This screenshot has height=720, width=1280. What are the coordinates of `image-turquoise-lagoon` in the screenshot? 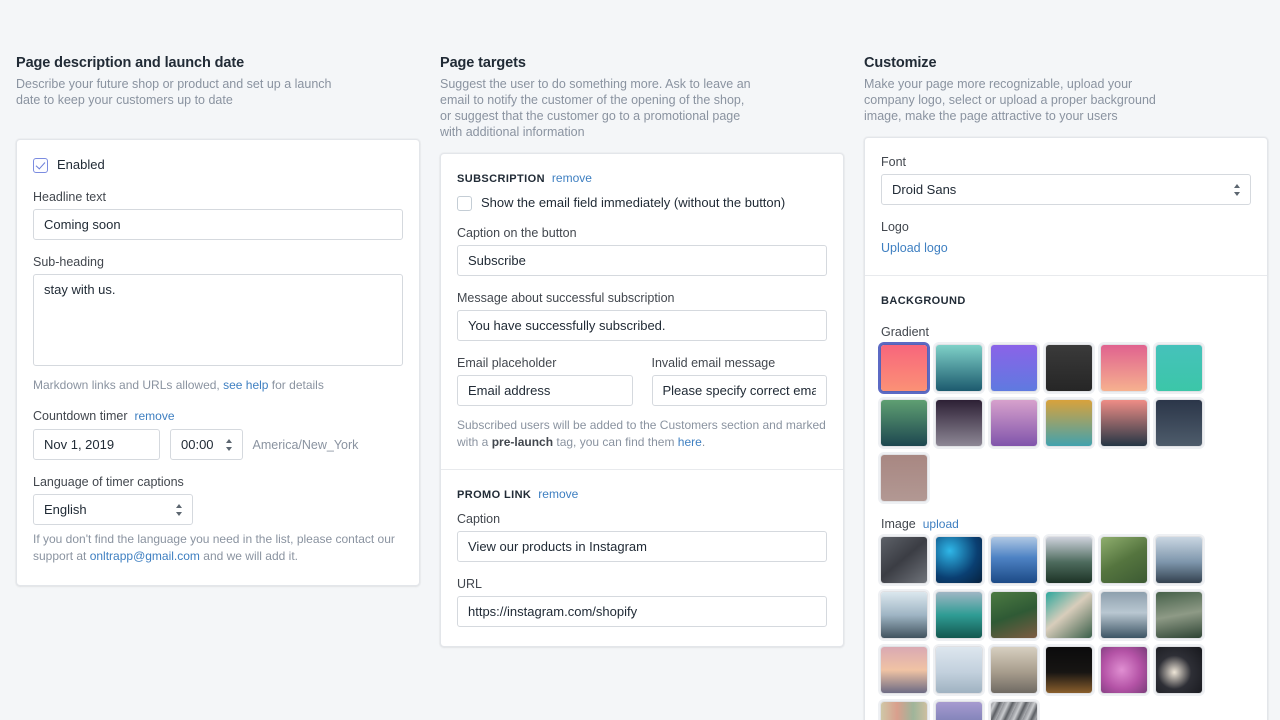 It's located at (959, 615).